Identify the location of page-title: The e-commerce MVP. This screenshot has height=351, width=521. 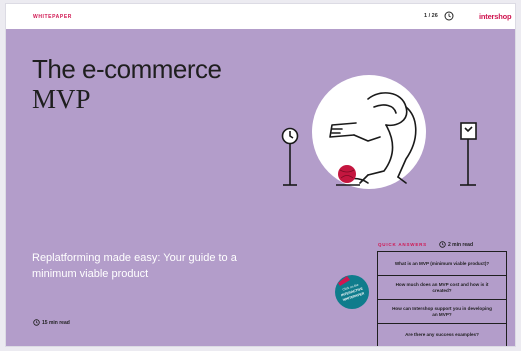
(127, 84).